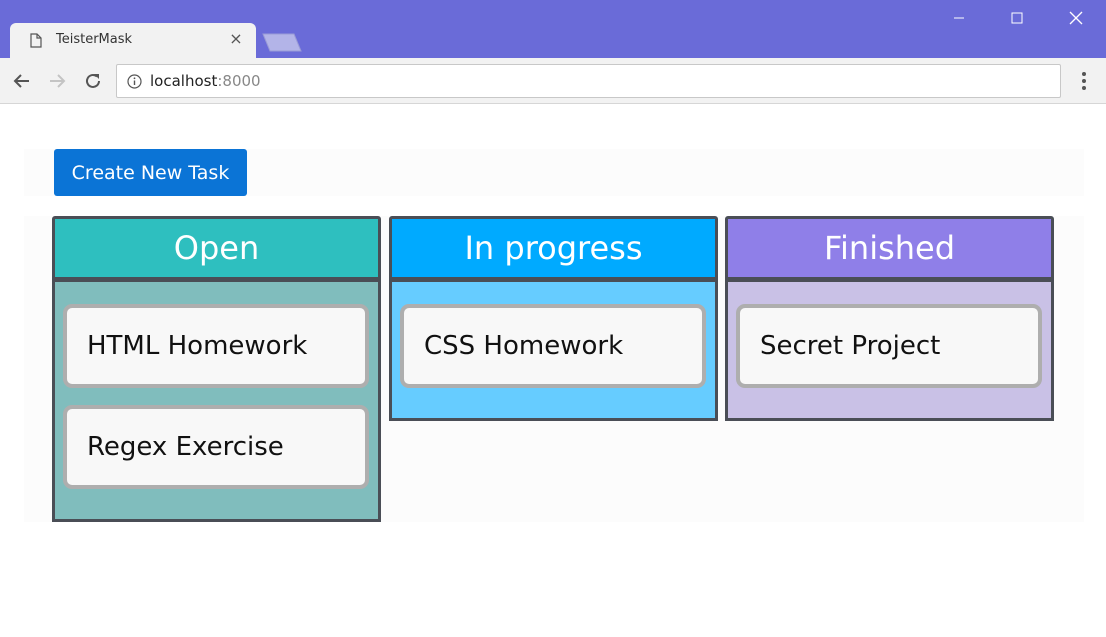 Image resolution: width=1106 pixels, height=637 pixels. I want to click on column-finished-title: Finished, so click(889, 250).